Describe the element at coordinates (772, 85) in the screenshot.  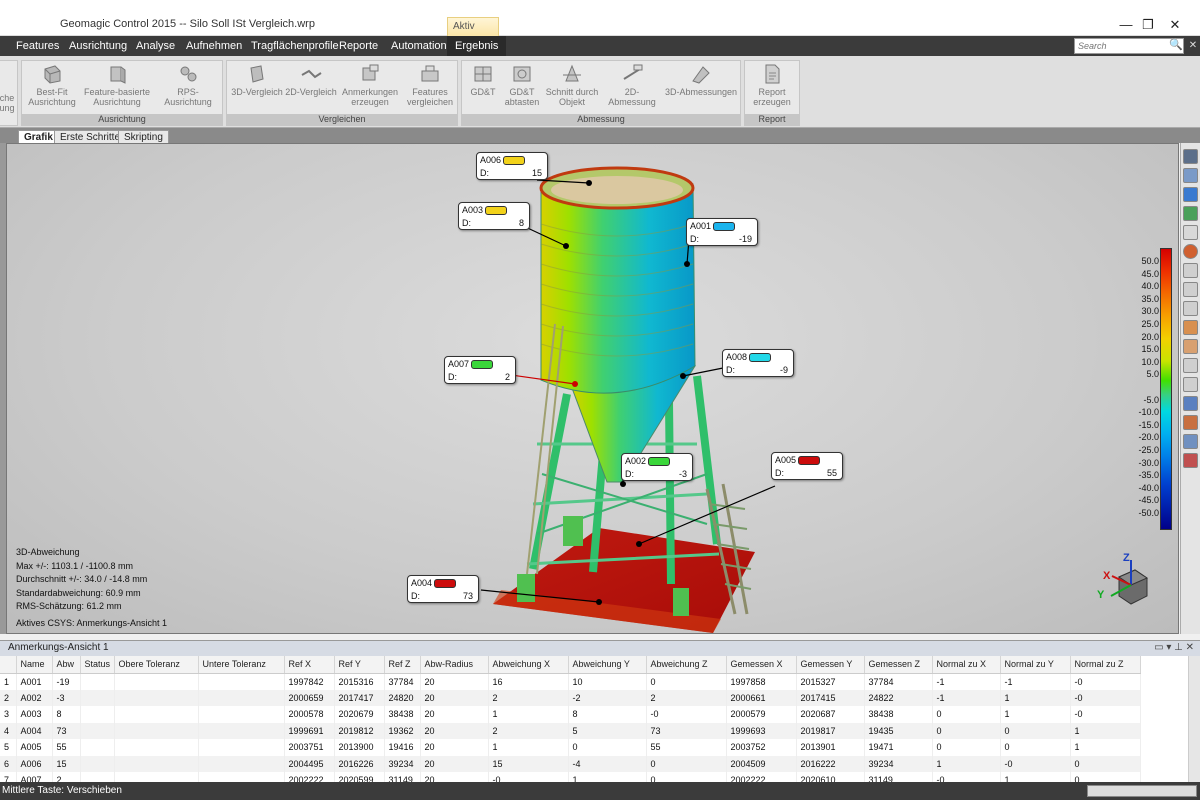
I see `report-erzeugen-button: Report erzeugen` at that location.